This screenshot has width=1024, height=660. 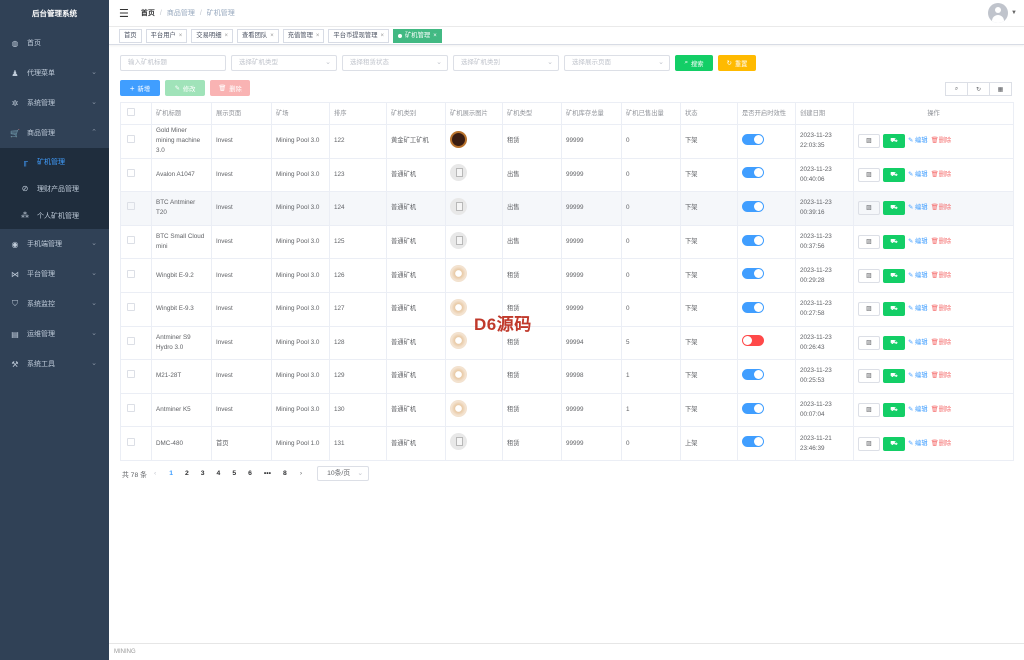 I want to click on add-button: + 新增, so click(x=140, y=88).